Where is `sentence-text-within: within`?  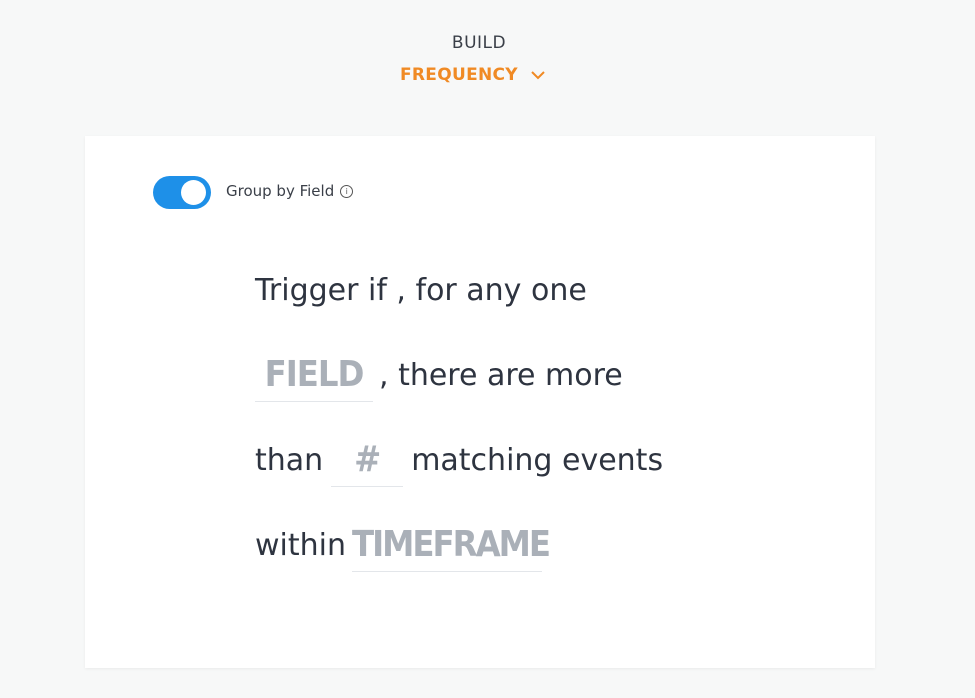 sentence-text-within: within is located at coordinates (300, 545).